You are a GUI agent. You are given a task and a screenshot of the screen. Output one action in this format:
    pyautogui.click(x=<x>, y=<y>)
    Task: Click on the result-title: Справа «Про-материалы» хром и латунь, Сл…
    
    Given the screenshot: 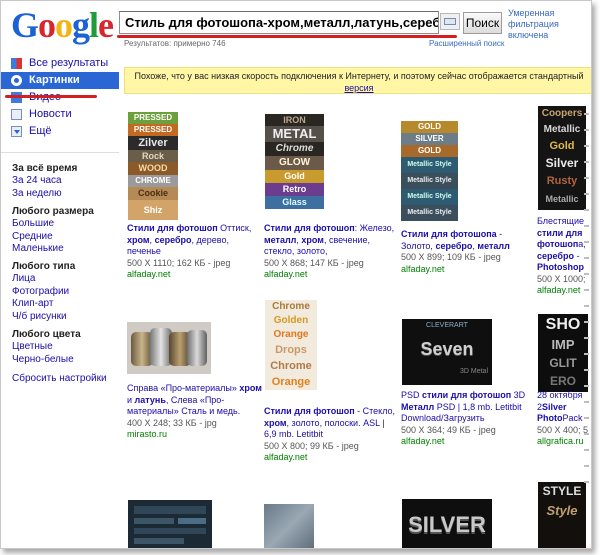 What is the action you would take?
    pyautogui.click(x=194, y=399)
    